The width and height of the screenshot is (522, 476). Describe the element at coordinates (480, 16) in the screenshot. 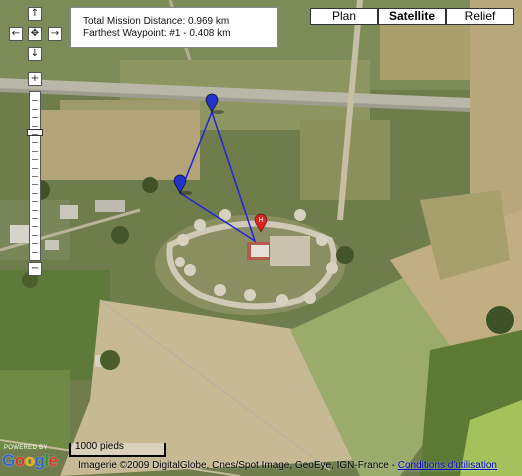

I see `map-type-relief-button: Relief` at that location.